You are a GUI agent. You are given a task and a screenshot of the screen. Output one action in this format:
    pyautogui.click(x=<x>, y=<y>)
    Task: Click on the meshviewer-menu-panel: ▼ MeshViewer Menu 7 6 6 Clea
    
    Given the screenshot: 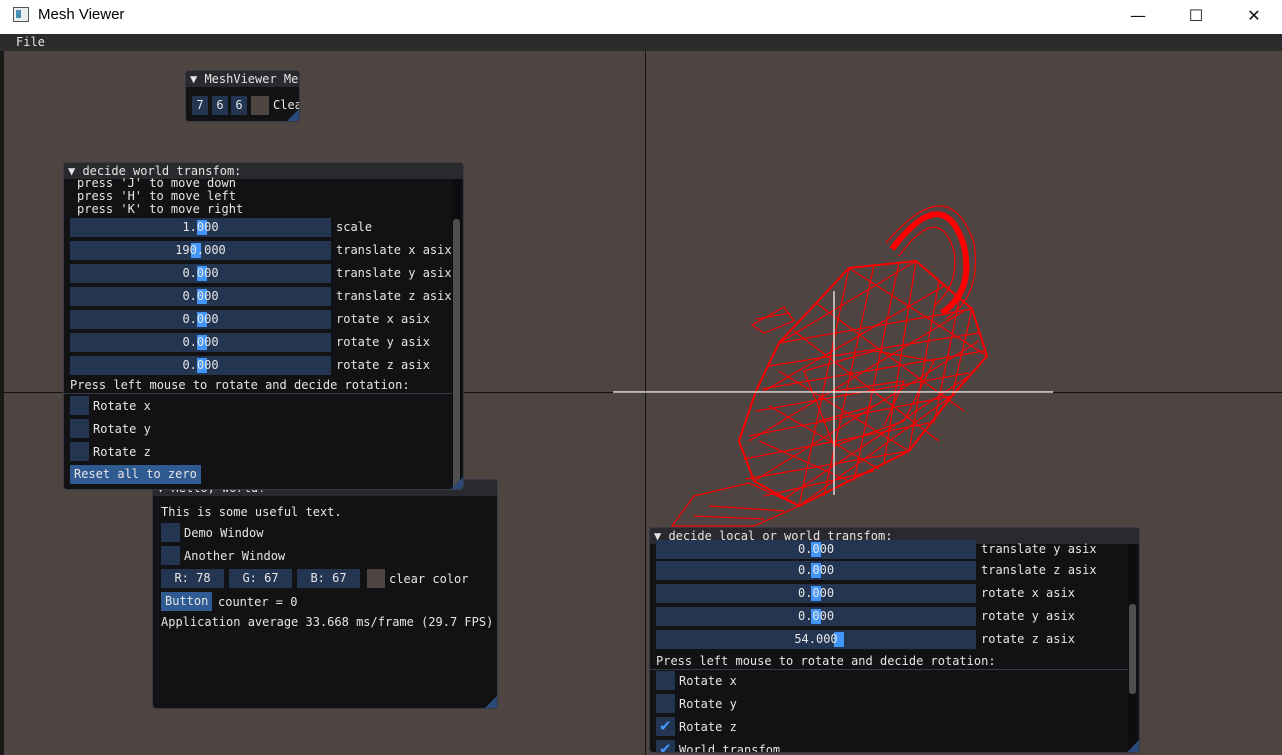 What is the action you would take?
    pyautogui.click(x=242, y=96)
    